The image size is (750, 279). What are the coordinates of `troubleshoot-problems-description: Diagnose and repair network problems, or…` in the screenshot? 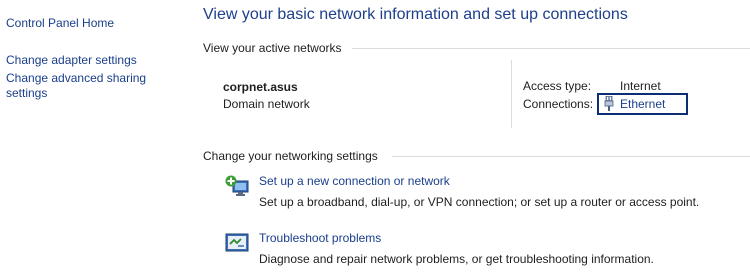 It's located at (456, 259).